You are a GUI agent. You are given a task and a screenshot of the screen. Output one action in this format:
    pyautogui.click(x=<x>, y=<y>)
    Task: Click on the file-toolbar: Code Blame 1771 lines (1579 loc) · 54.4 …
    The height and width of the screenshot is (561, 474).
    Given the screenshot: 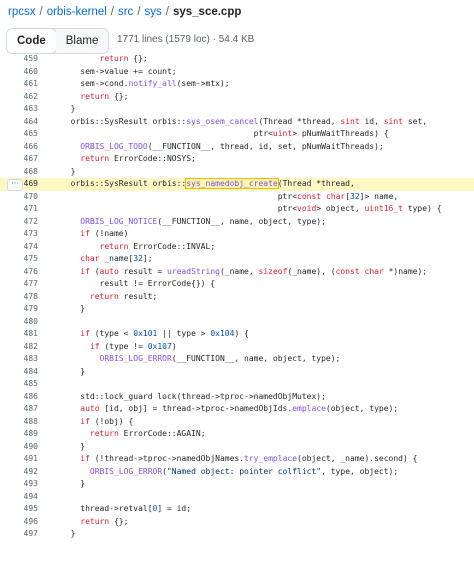 What is the action you would take?
    pyautogui.click(x=237, y=40)
    